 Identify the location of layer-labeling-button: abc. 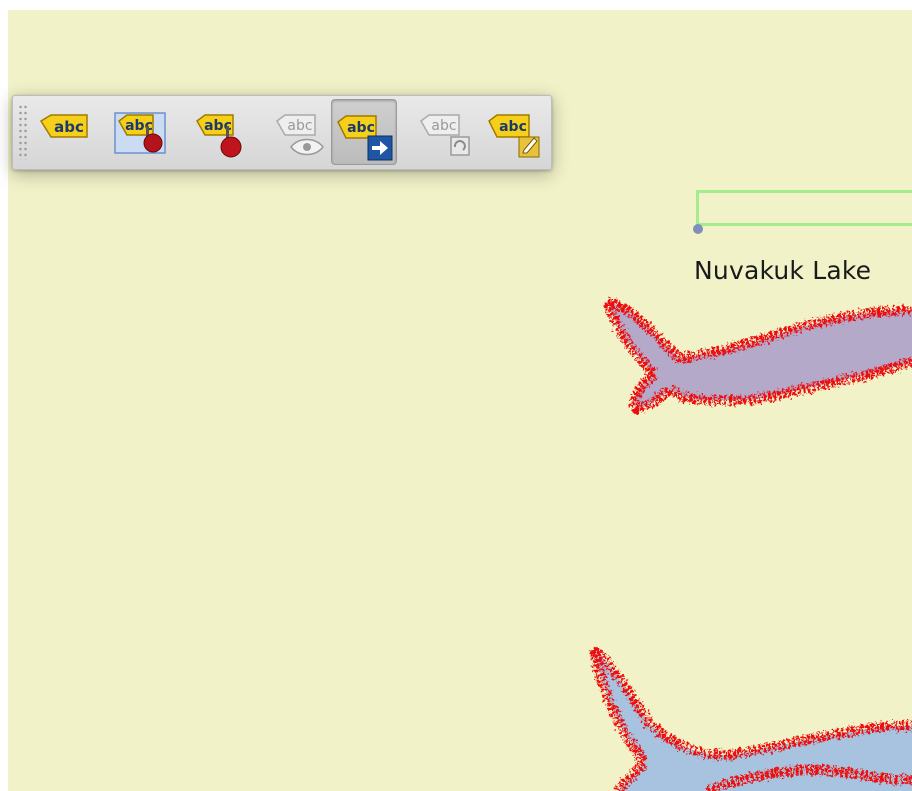
(62, 132).